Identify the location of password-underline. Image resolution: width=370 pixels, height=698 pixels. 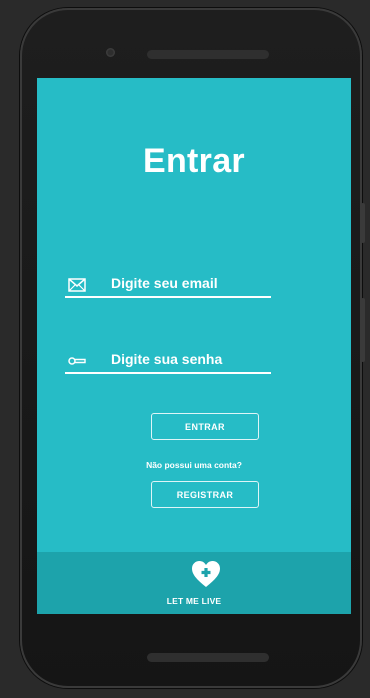
(168, 373).